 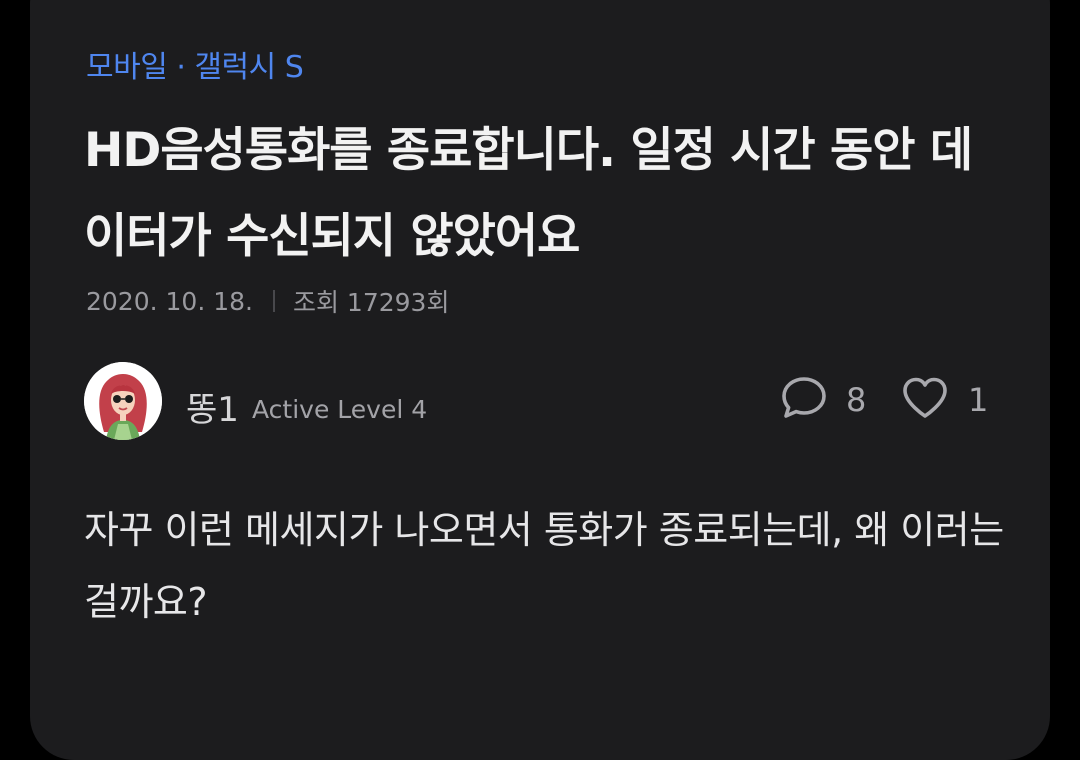 I want to click on meta-divider, so click(x=273, y=301).